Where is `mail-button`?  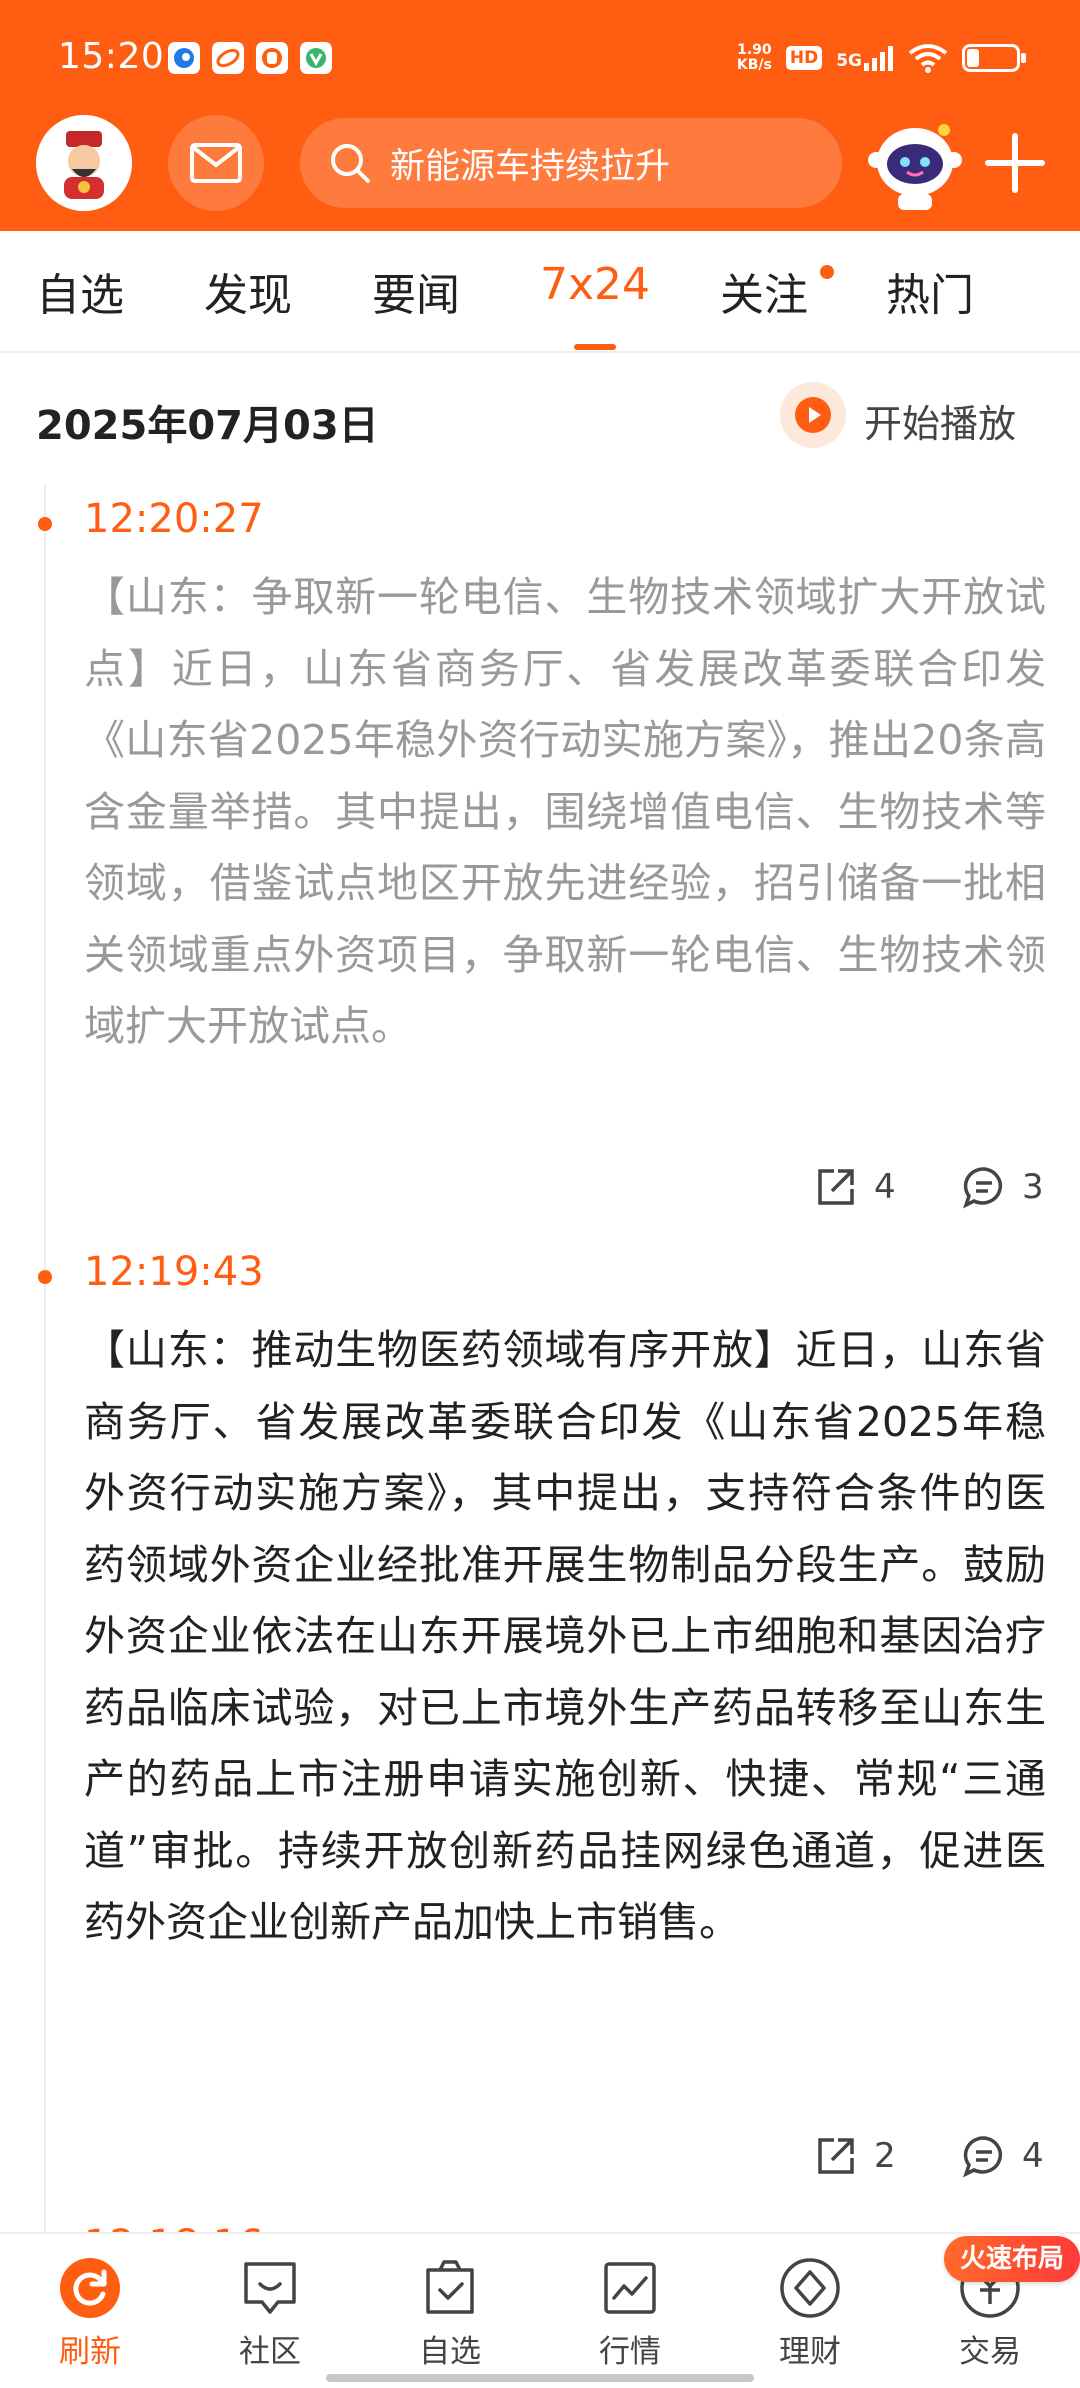 mail-button is located at coordinates (216, 163).